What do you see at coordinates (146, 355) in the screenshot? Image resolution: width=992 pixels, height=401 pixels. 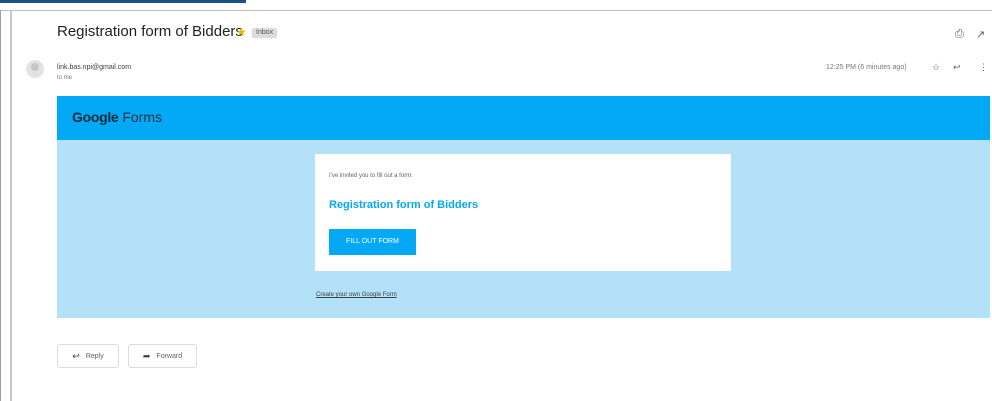 I see `forward-icon: ➦` at bounding box center [146, 355].